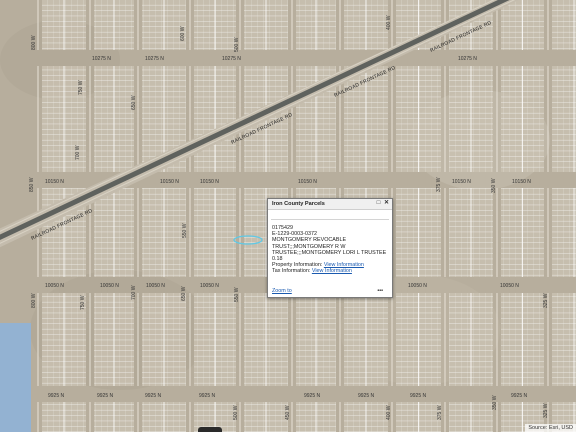 Image resolution: width=576 pixels, height=432 pixels. Describe the element at coordinates (155, 286) in the screenshot. I see `street-label-10050-c: 10050 N` at that location.